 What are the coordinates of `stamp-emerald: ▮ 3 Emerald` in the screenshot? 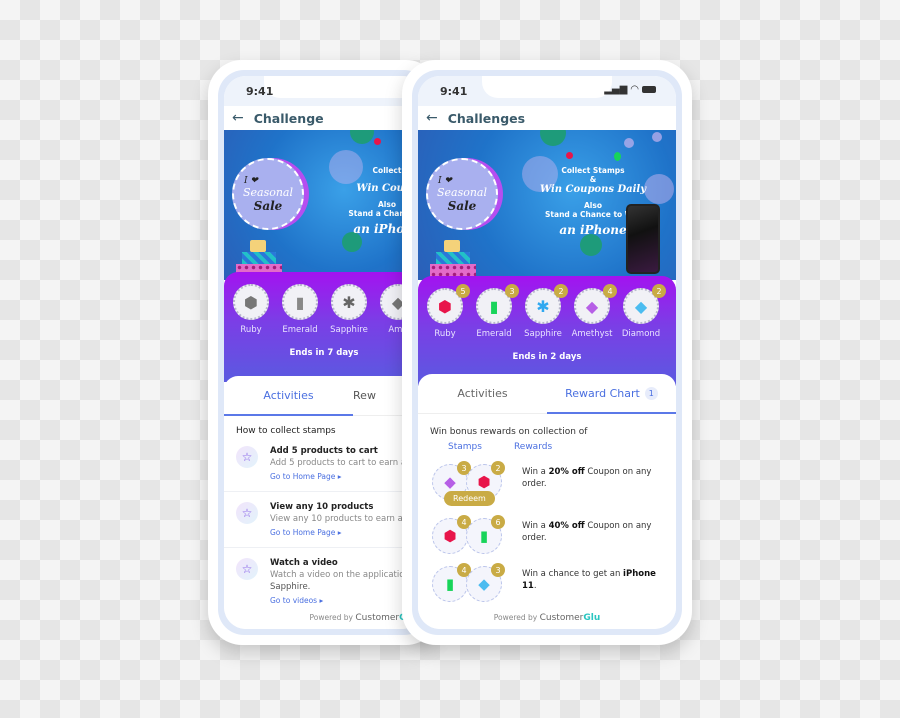 It's located at (497, 311).